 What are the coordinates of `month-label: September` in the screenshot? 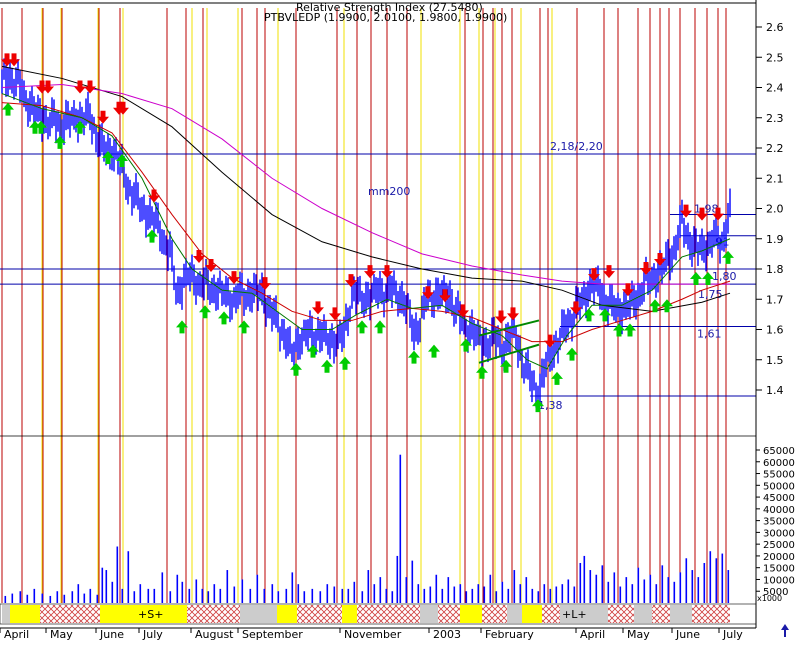 It's located at (272, 634).